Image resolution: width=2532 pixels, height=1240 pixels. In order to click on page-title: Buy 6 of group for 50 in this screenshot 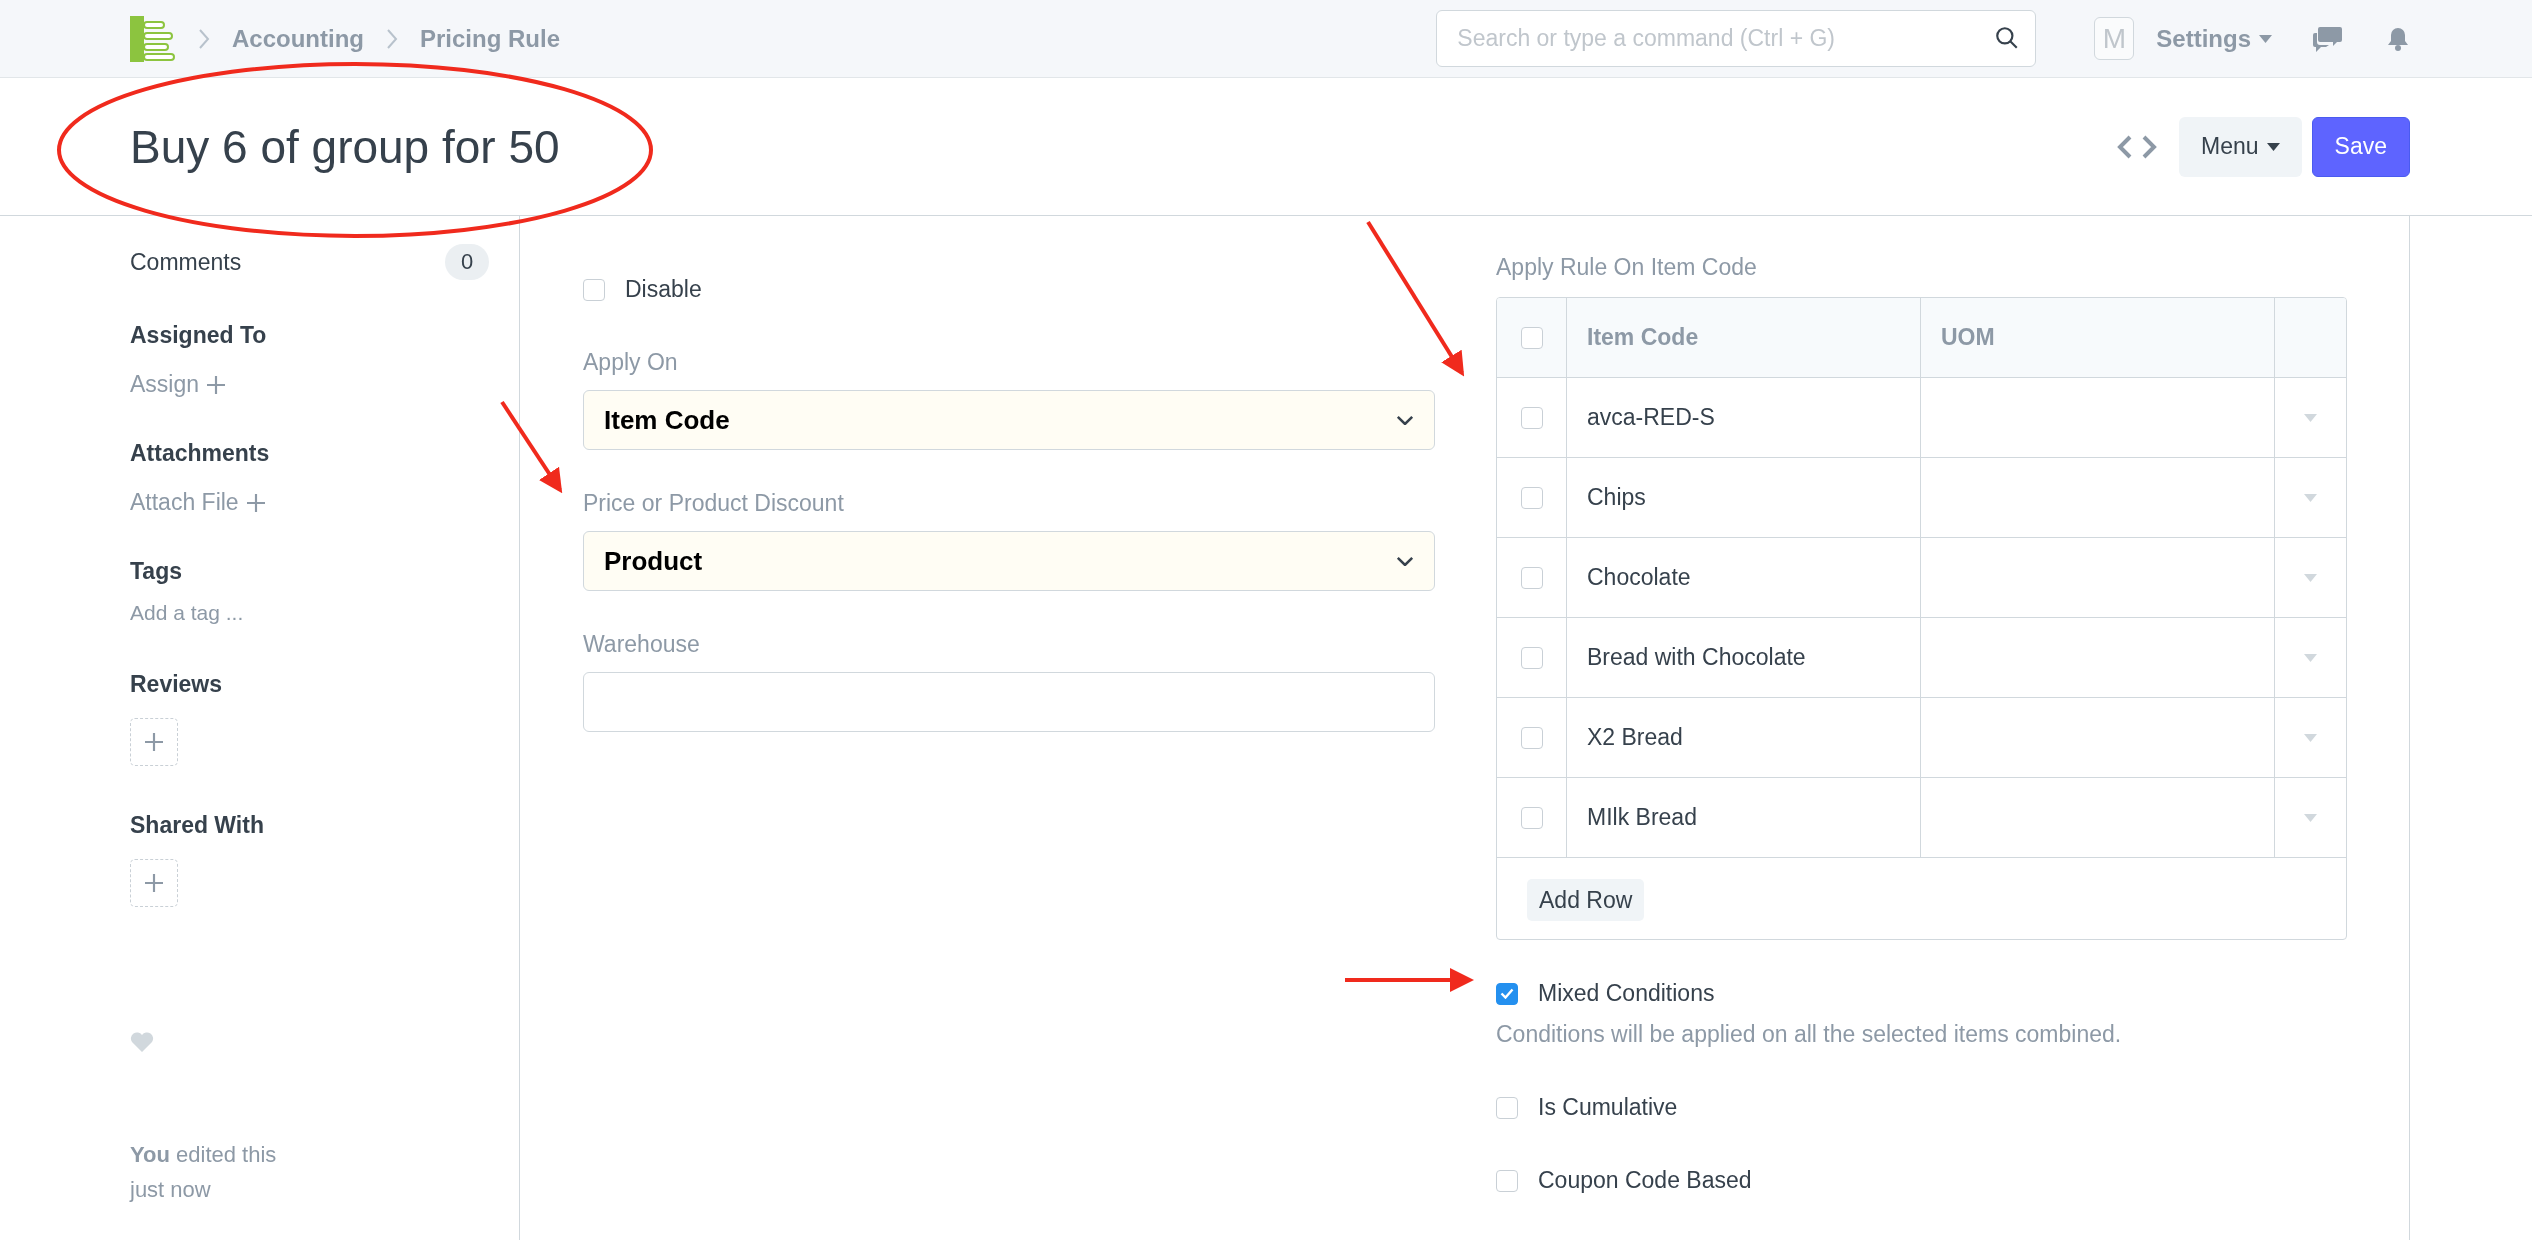, I will do `click(345, 146)`.